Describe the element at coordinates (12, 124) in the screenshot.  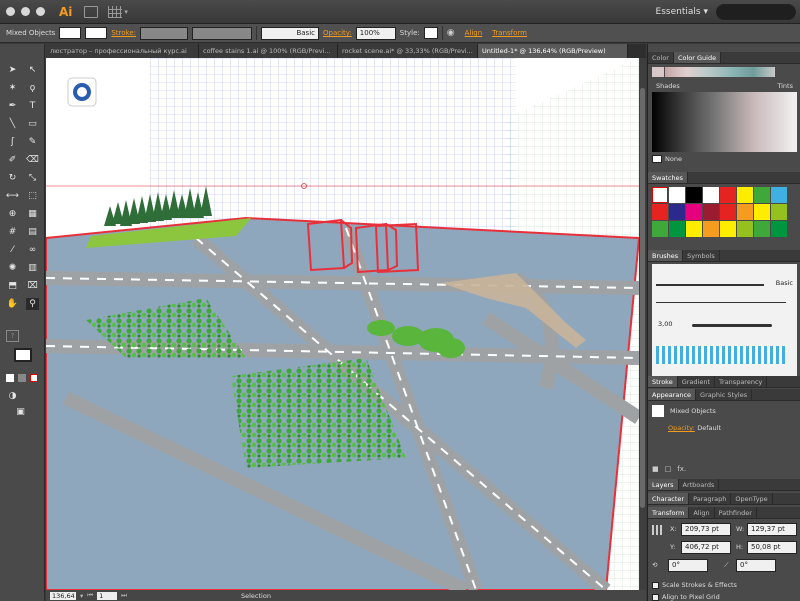
I see `line-tool-icon: ╲` at that location.